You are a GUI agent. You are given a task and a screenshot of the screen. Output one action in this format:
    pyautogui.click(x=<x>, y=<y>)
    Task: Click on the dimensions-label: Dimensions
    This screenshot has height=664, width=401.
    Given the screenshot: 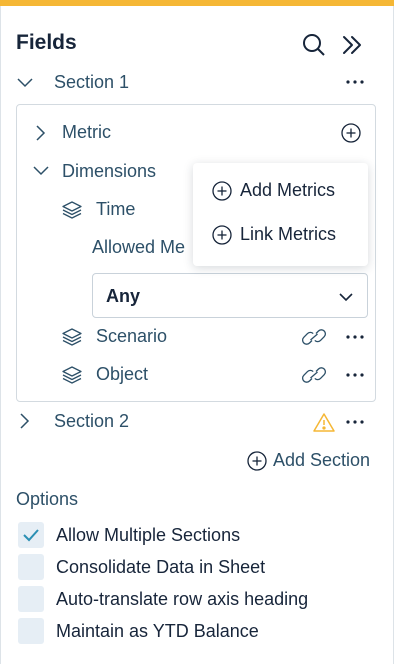 What is the action you would take?
    pyautogui.click(x=109, y=171)
    